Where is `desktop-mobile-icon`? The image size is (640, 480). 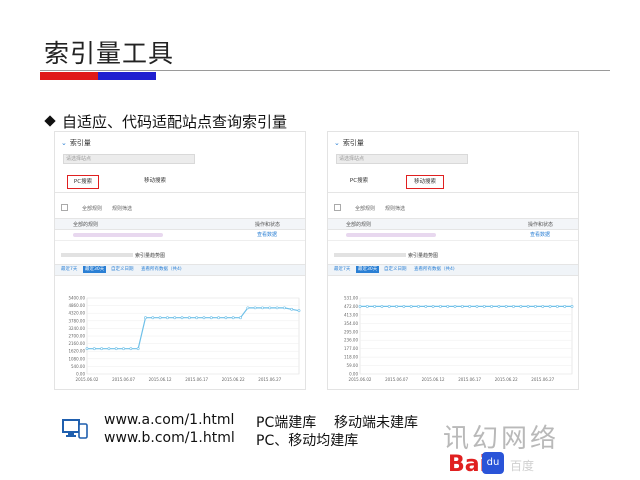
desktop-mobile-icon is located at coordinates (75, 429).